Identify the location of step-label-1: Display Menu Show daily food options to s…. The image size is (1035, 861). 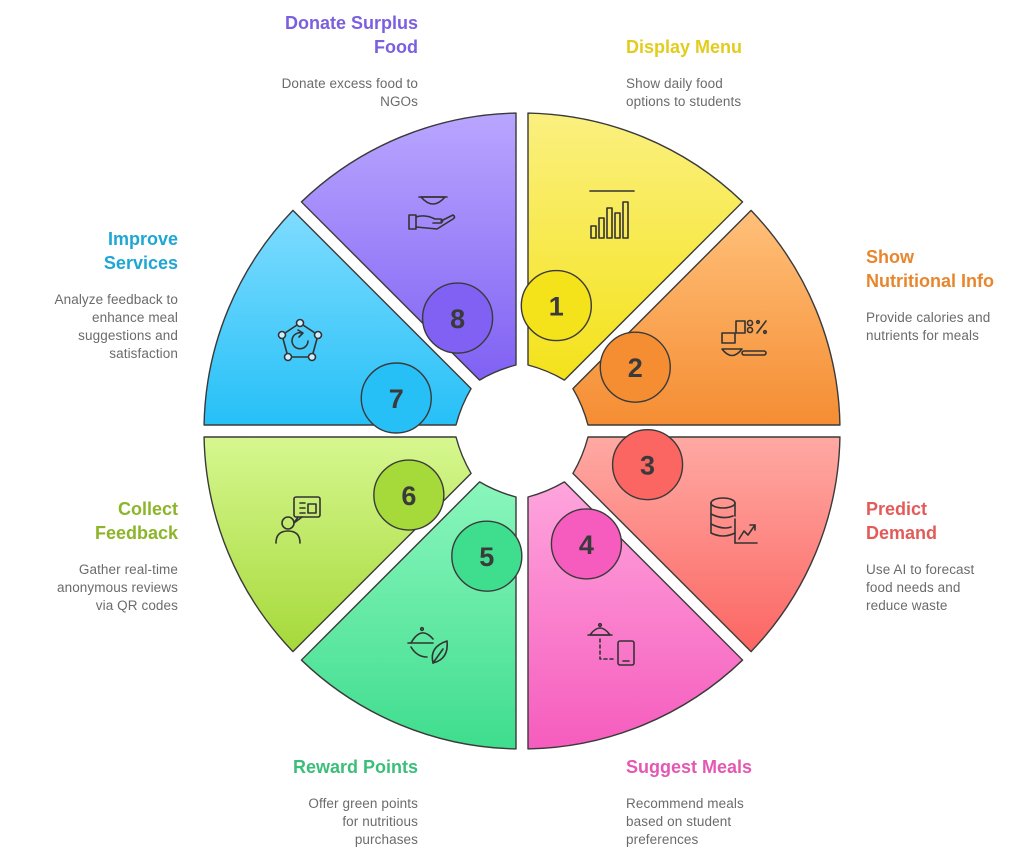
(726, 73).